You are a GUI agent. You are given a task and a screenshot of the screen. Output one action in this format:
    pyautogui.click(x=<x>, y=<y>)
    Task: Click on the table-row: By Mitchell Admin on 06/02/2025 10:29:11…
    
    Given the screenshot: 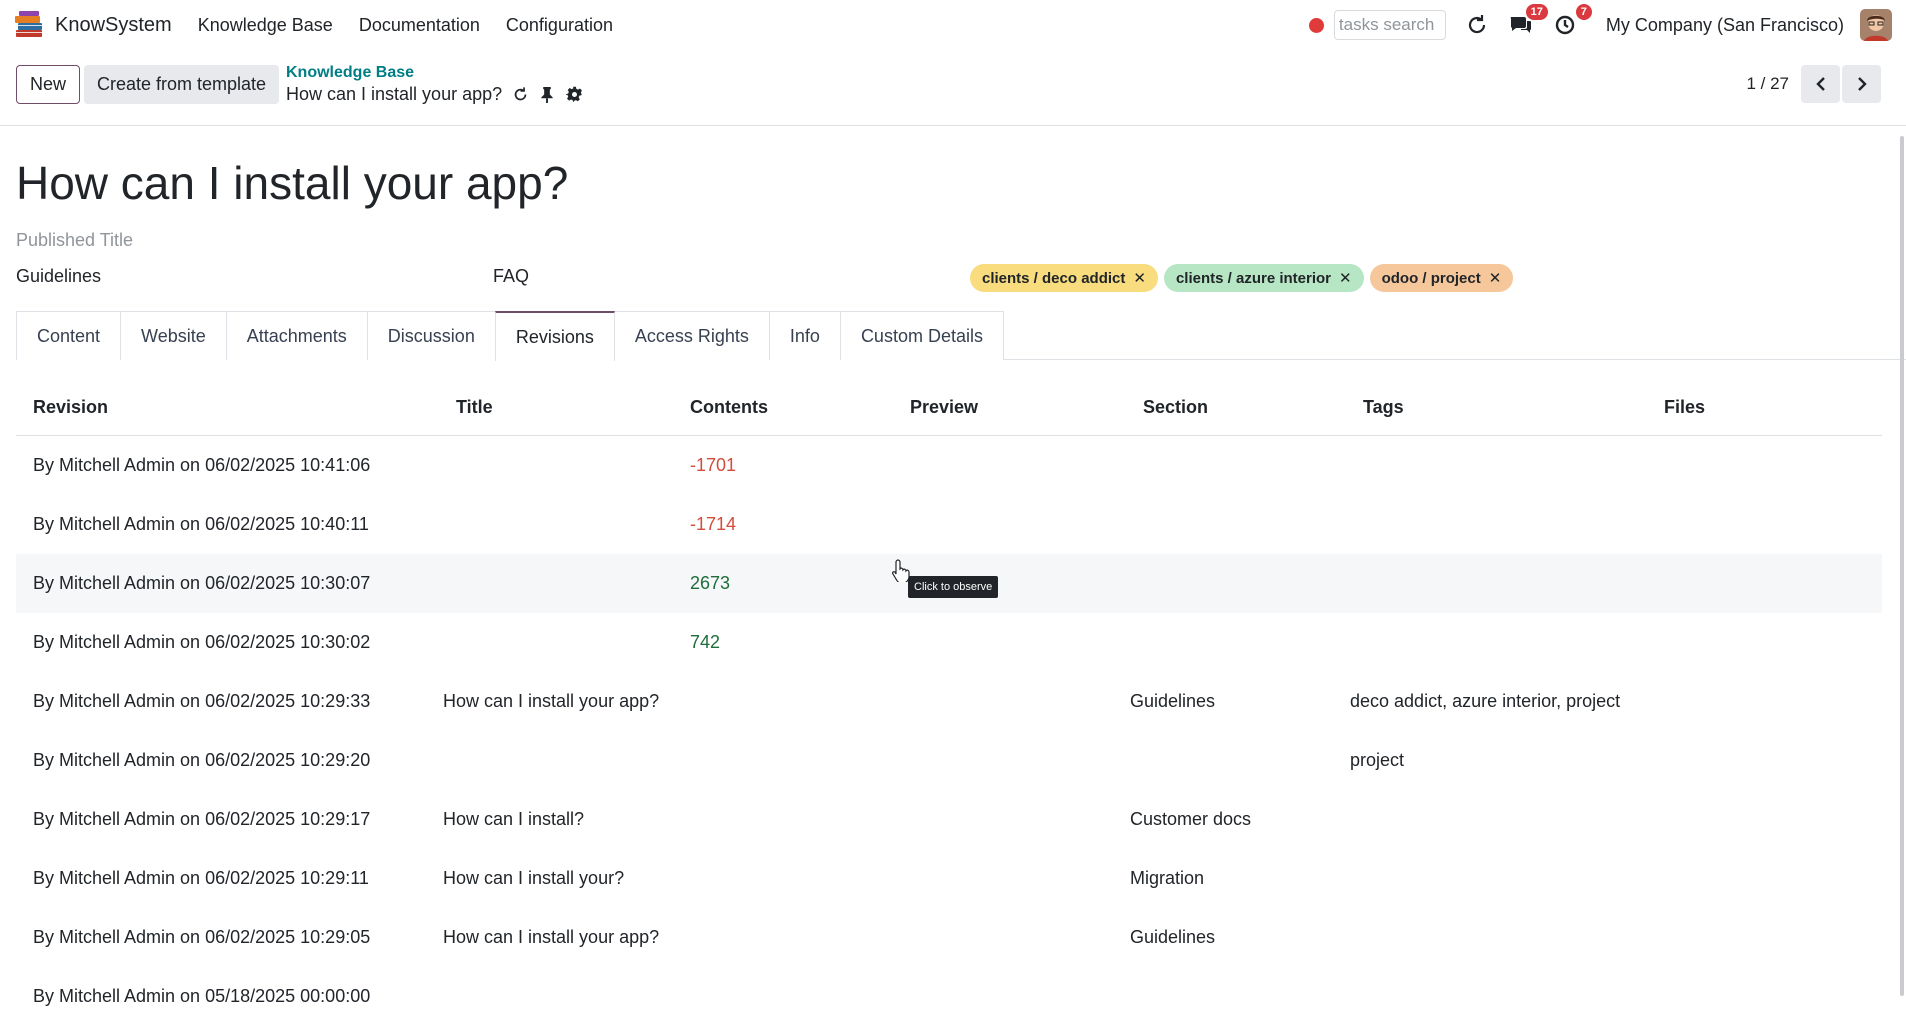 What is the action you would take?
    pyautogui.click(x=949, y=878)
    